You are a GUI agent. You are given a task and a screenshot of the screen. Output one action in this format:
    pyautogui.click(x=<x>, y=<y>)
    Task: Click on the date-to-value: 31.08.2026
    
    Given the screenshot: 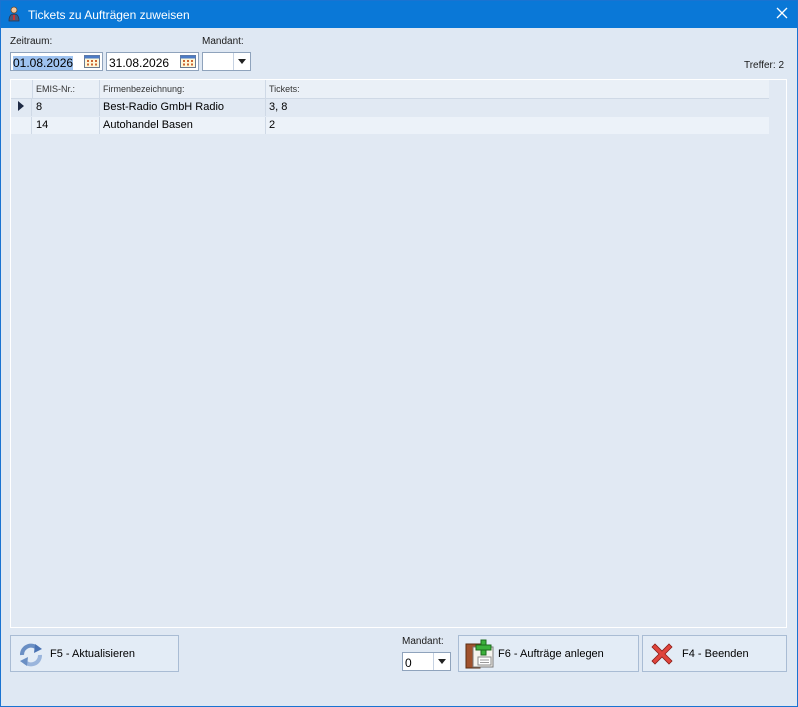 What is the action you would take?
    pyautogui.click(x=139, y=63)
    